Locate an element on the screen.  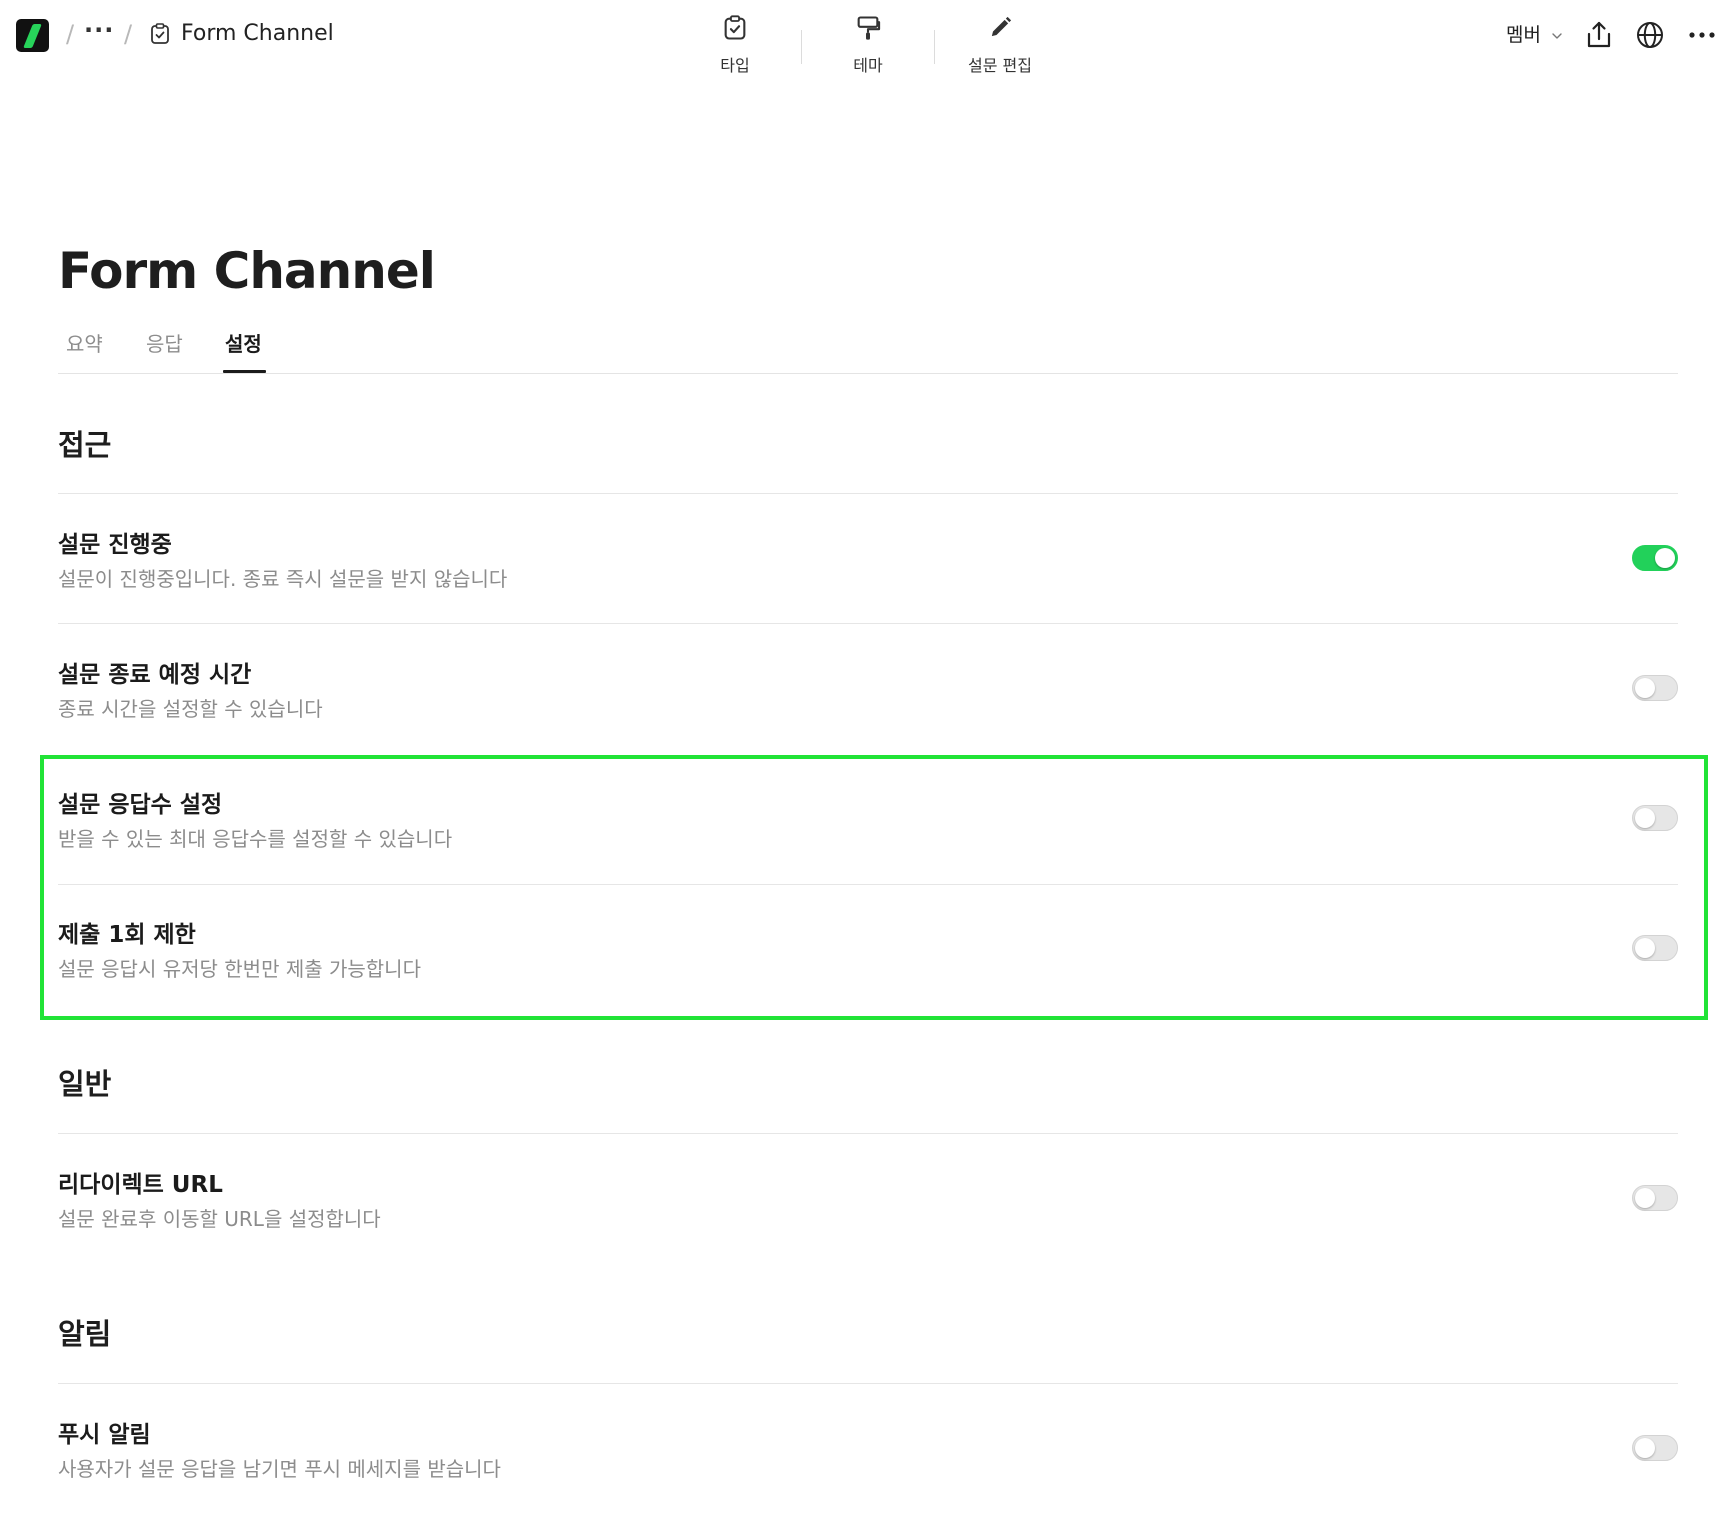
top-bar: / ··· / Form Channel 타입 테마 설문 편집 멤버 is located at coordinates (860, 50).